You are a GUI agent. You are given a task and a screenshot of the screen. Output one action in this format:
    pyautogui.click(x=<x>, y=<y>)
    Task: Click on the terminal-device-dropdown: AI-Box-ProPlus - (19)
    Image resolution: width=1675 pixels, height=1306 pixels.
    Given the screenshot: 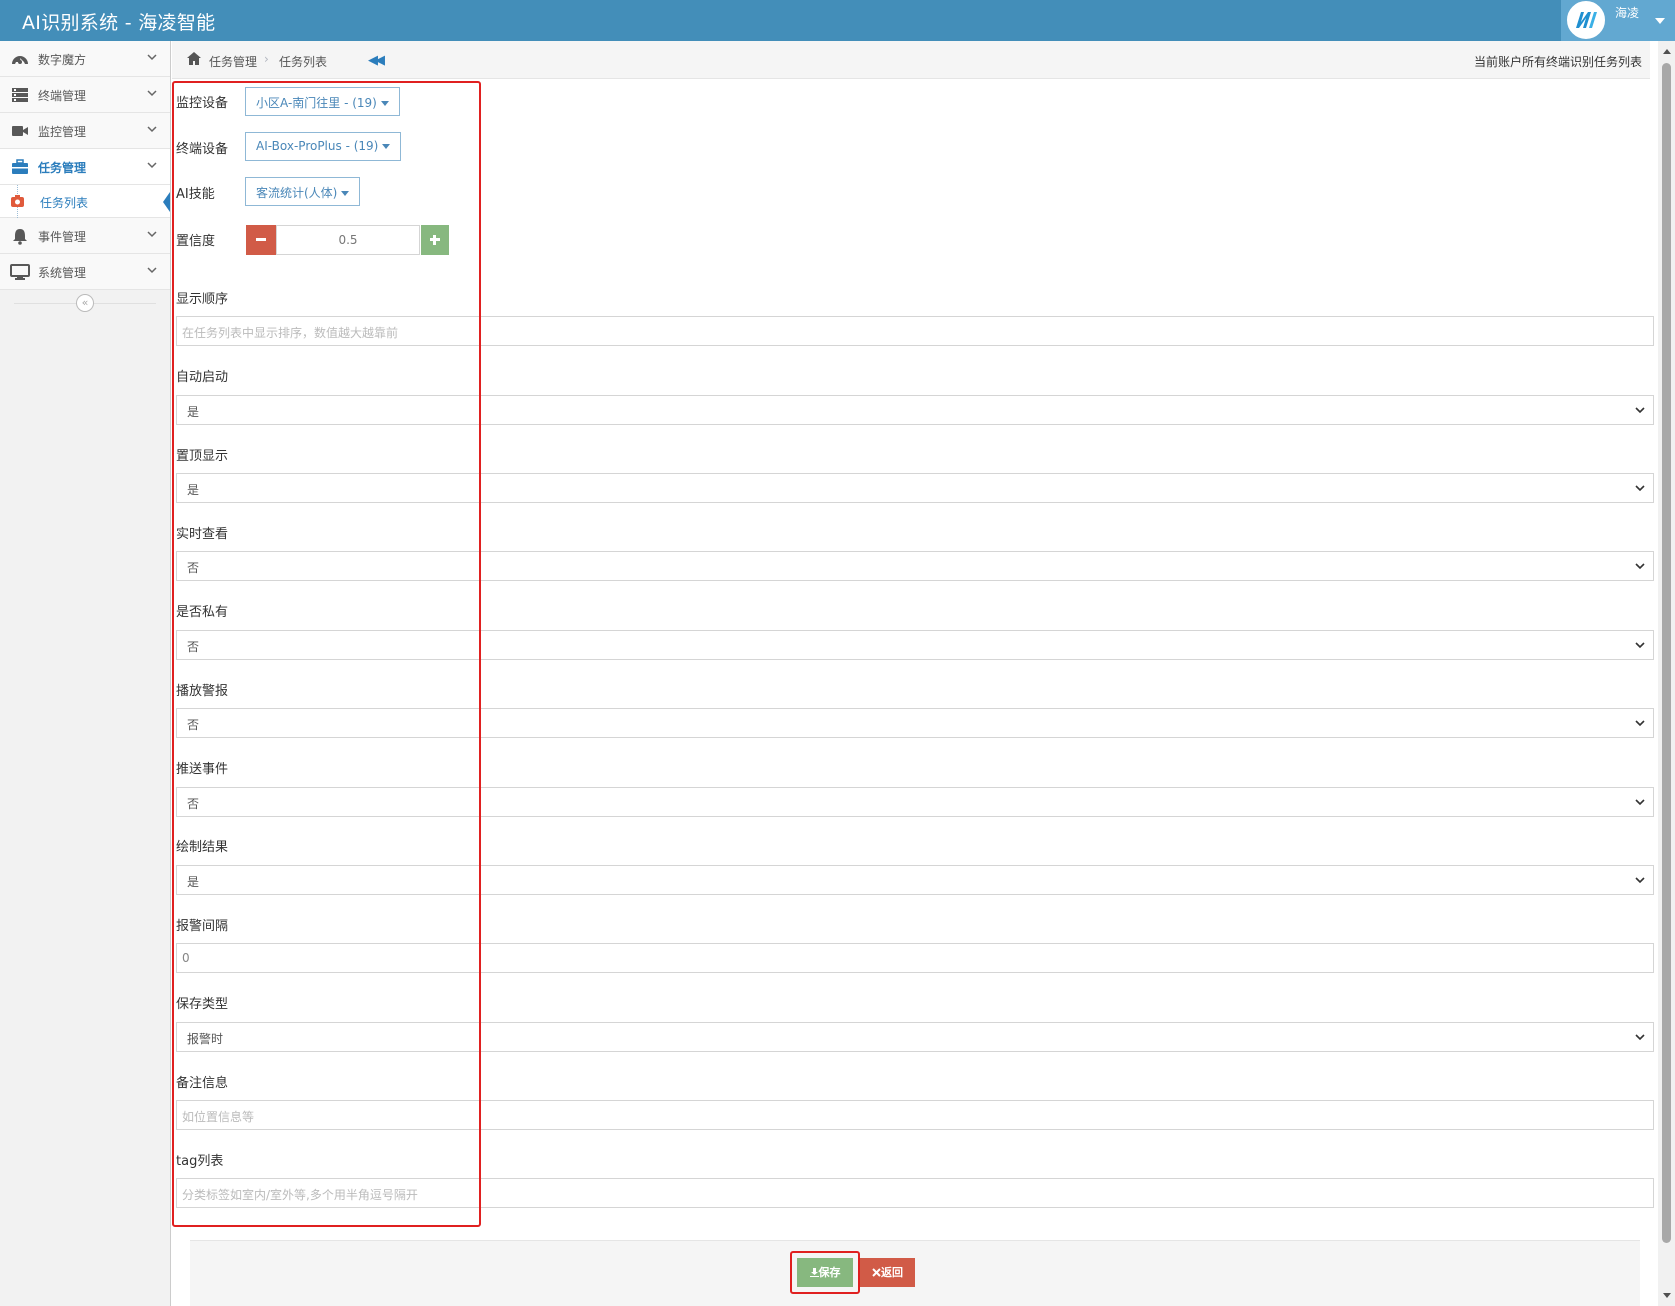 What is the action you would take?
    pyautogui.click(x=323, y=146)
    